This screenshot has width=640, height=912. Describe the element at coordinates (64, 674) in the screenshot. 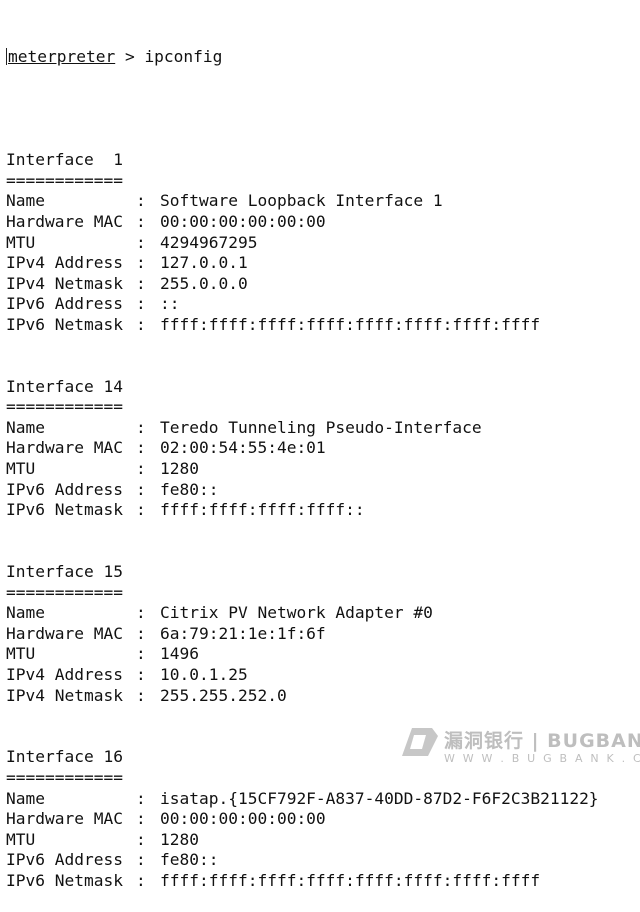

I see `field-key: IPv4 Address` at that location.